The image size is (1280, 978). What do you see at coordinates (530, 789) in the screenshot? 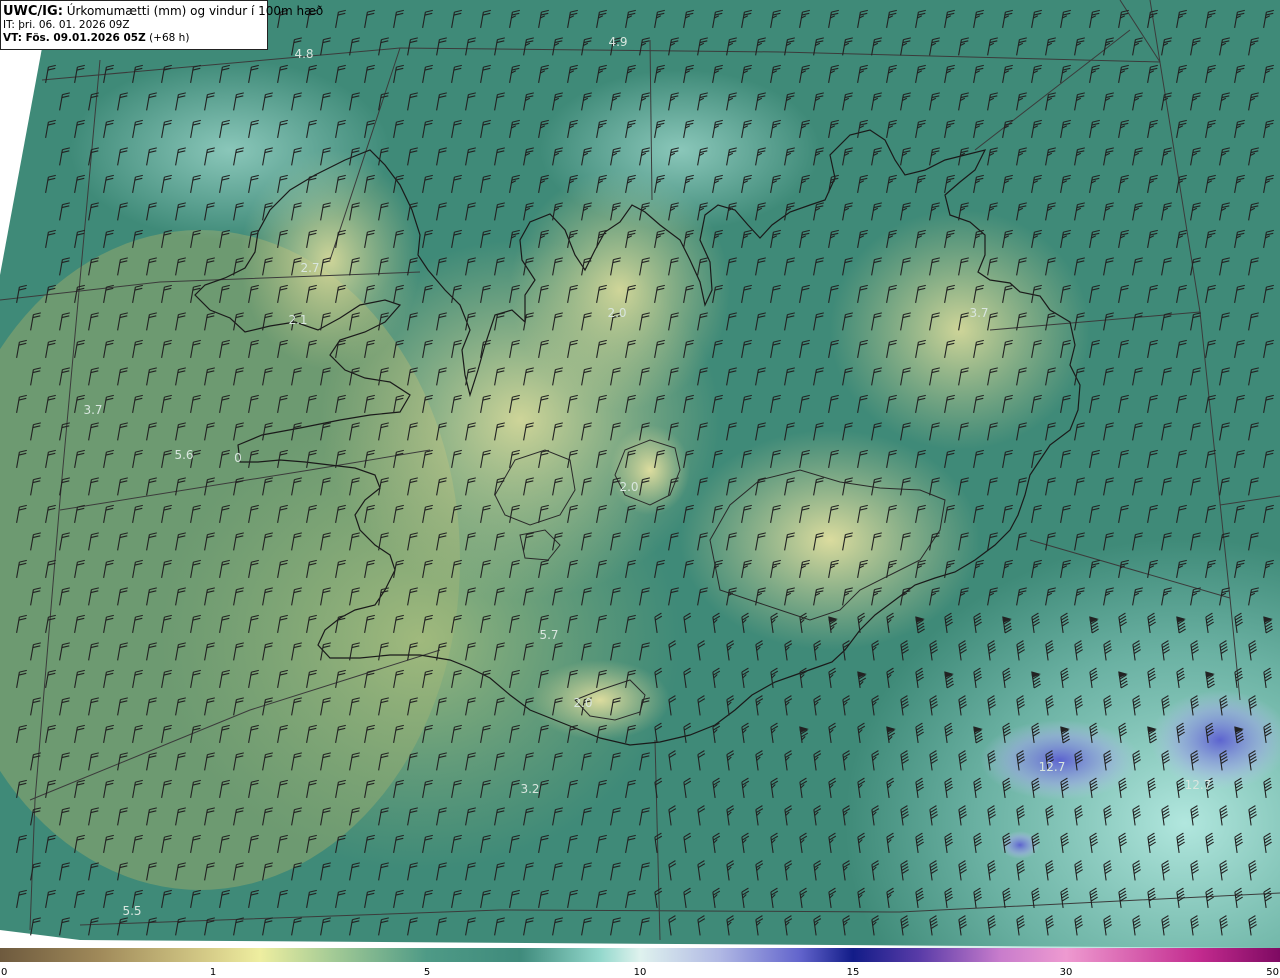
I see `map-value-label: 3.2` at bounding box center [530, 789].